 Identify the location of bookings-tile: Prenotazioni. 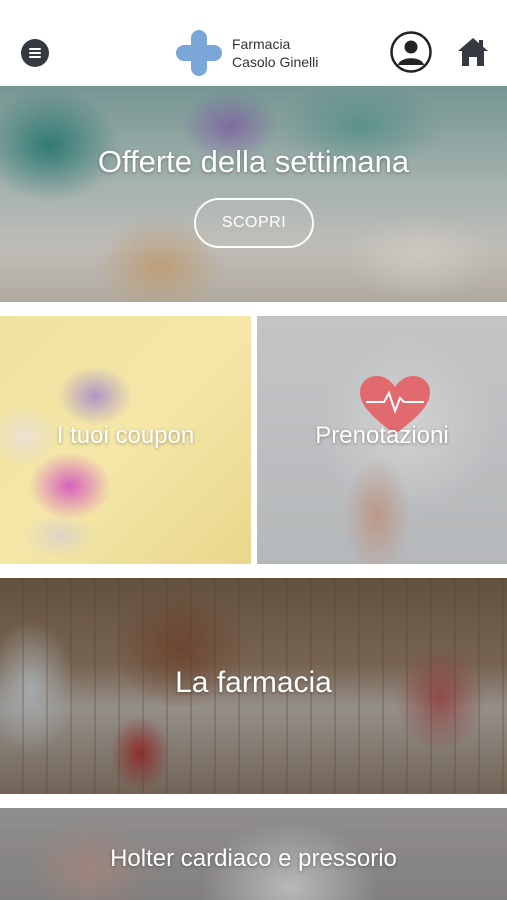
(382, 440).